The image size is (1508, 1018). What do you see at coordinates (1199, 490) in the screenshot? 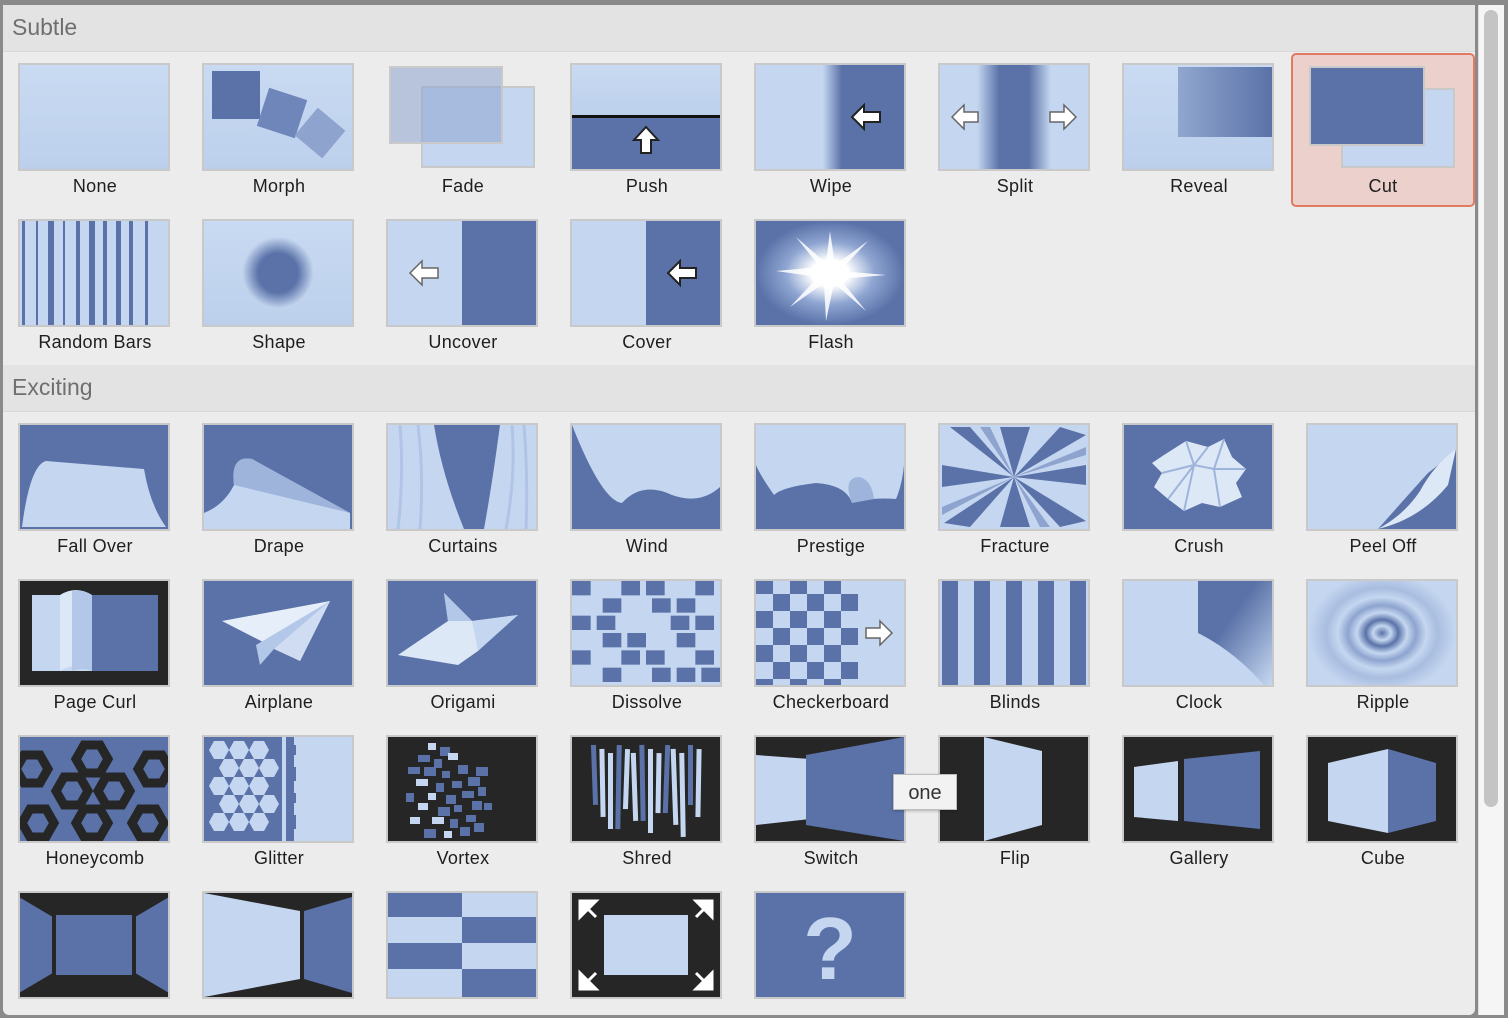
I see `transition-crush: Crush` at bounding box center [1199, 490].